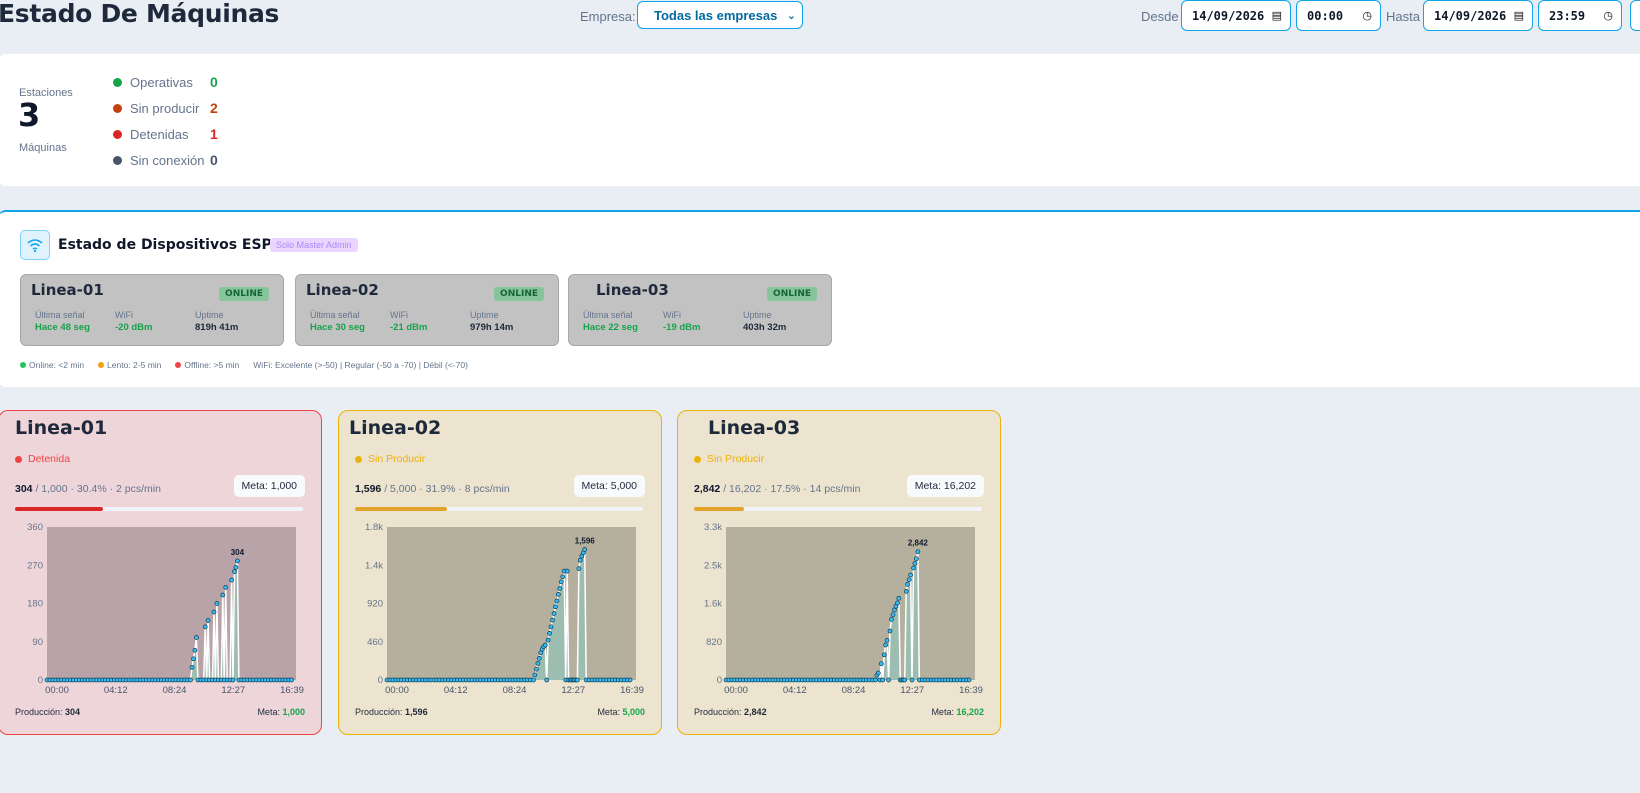 This screenshot has width=1640, height=793. What do you see at coordinates (134, 365) in the screenshot?
I see `legend-slow: Lento: 2-5 min` at bounding box center [134, 365].